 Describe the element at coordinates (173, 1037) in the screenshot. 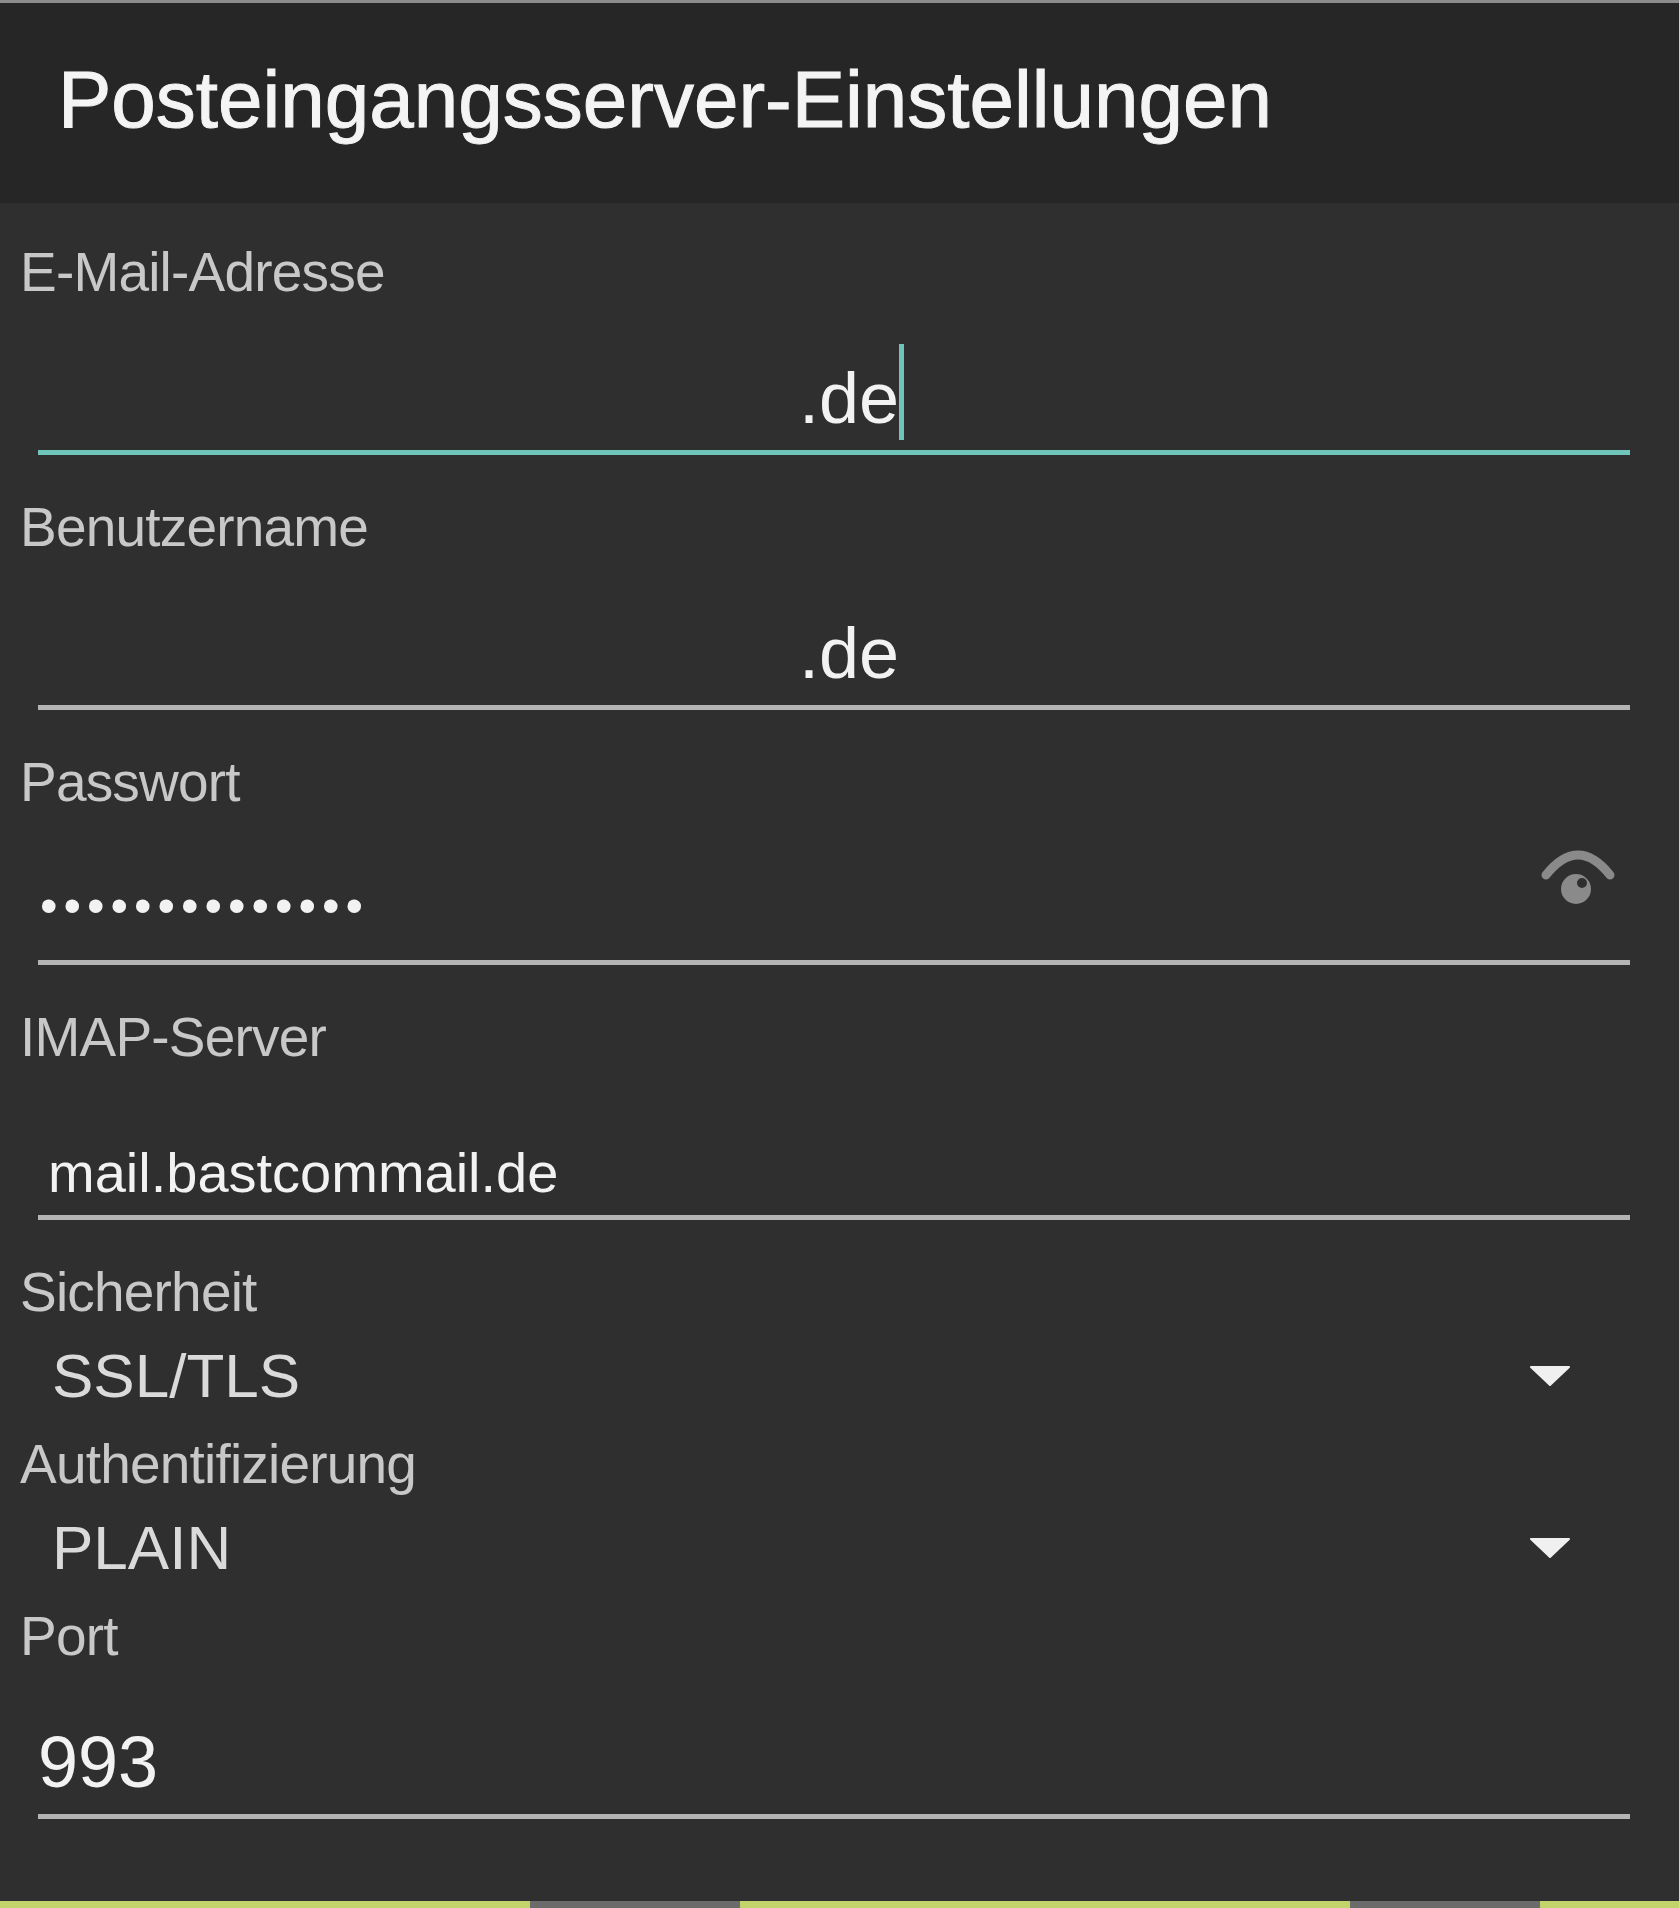

I see `field-label: IMAP-Server` at that location.